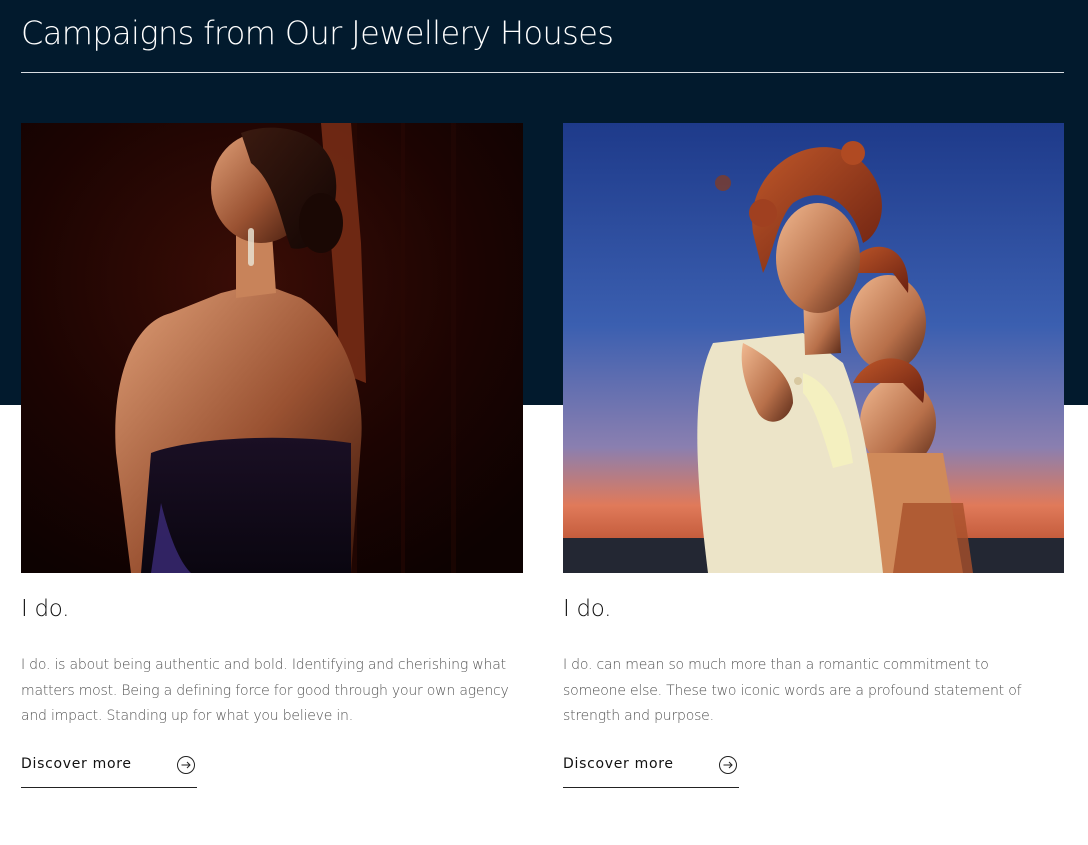 The height and width of the screenshot is (845, 1088). Describe the element at coordinates (542, 72) in the screenshot. I see `title-divider` at that location.